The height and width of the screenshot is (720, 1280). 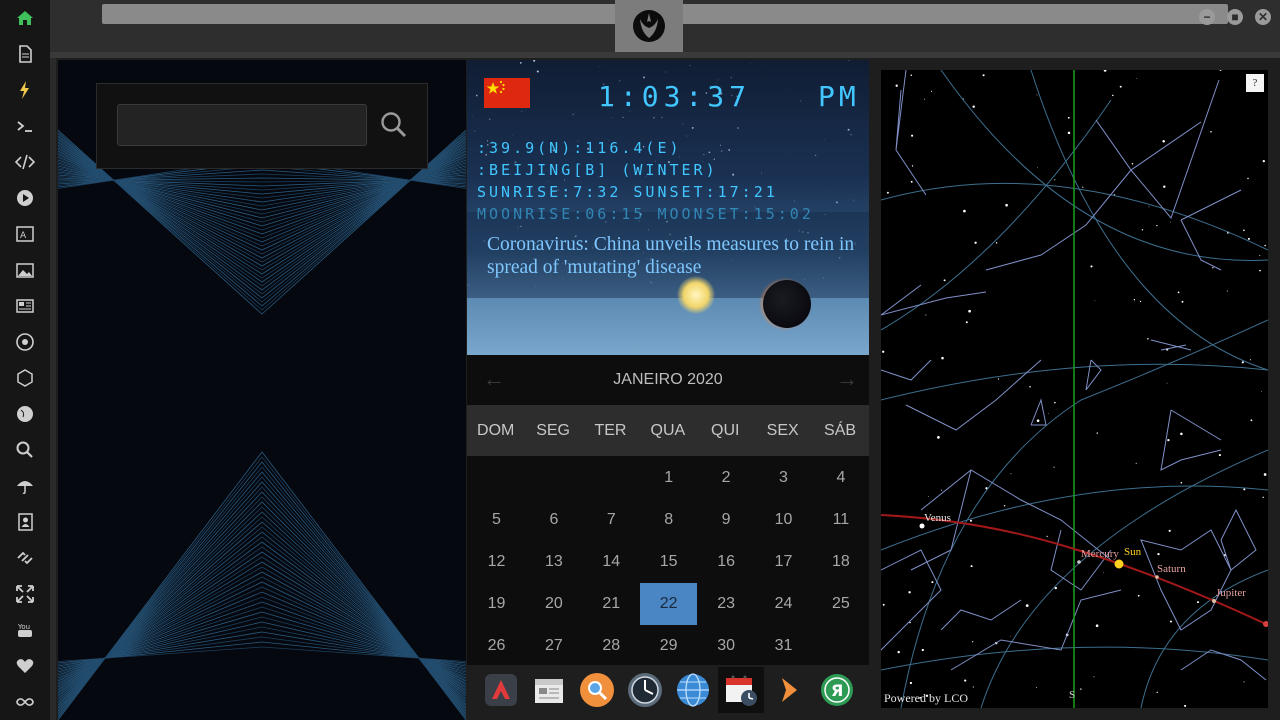 What do you see at coordinates (25, 162) in the screenshot?
I see `code-icon` at bounding box center [25, 162].